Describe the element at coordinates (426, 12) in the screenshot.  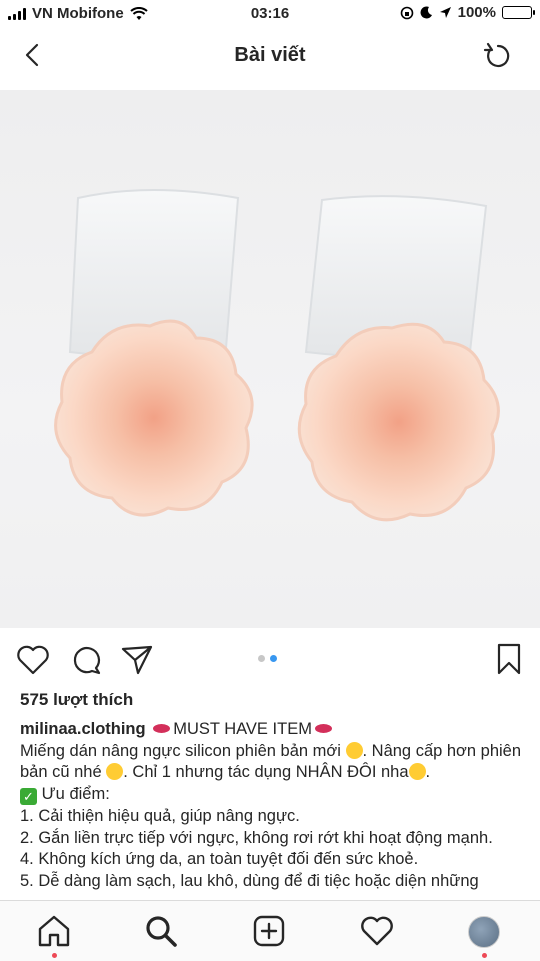
I see `moon-icon` at that location.